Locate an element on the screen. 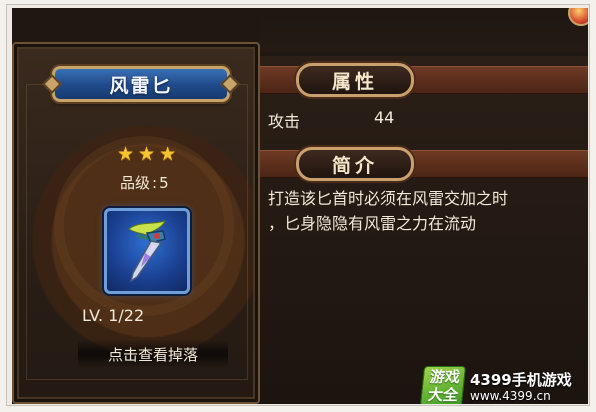 Image resolution: width=596 pixels, height=412 pixels. site-watermark: 游戏 大全 4399手机游戏 www.4399.cn is located at coordinates (503, 385).